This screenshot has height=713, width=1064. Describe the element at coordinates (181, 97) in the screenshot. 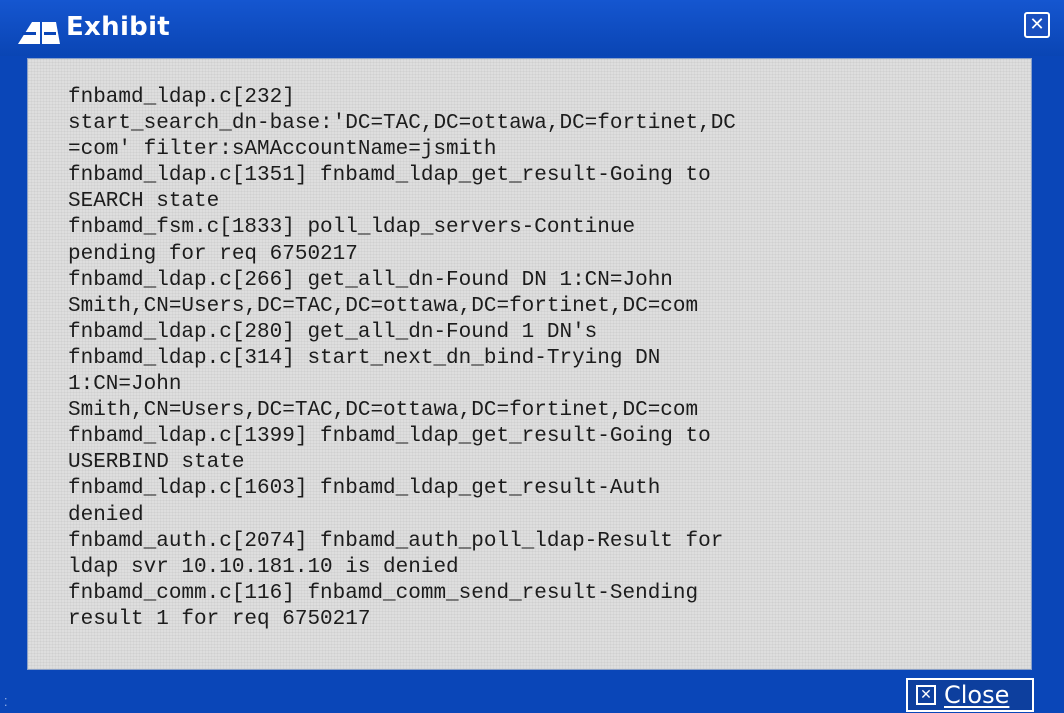

I see `log-line: fnbamd_ldap.c[232]` at that location.